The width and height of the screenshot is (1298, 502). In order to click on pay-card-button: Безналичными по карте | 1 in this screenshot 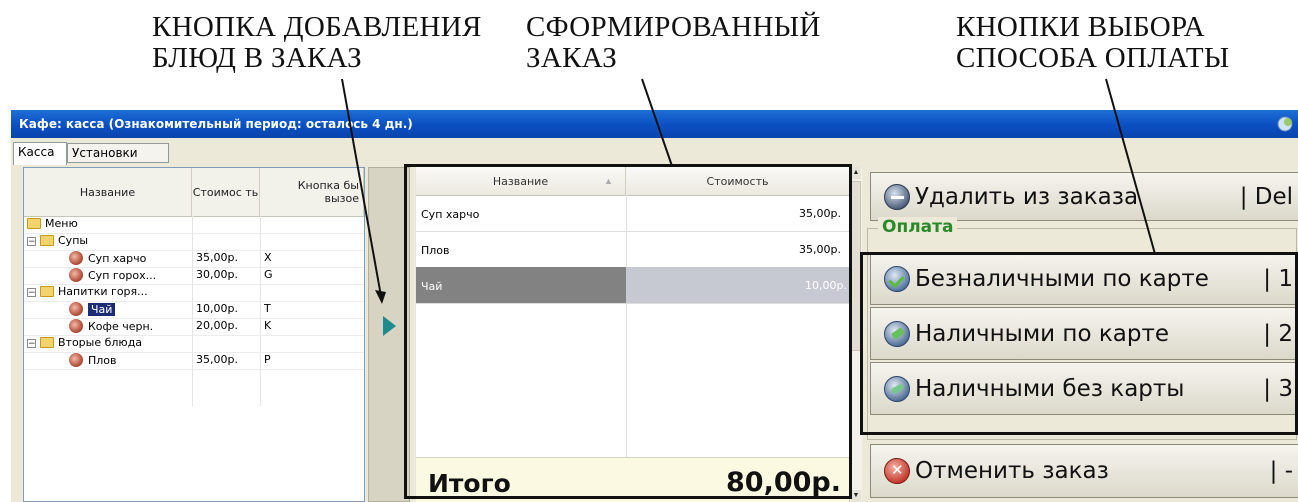, I will do `click(1084, 278)`.